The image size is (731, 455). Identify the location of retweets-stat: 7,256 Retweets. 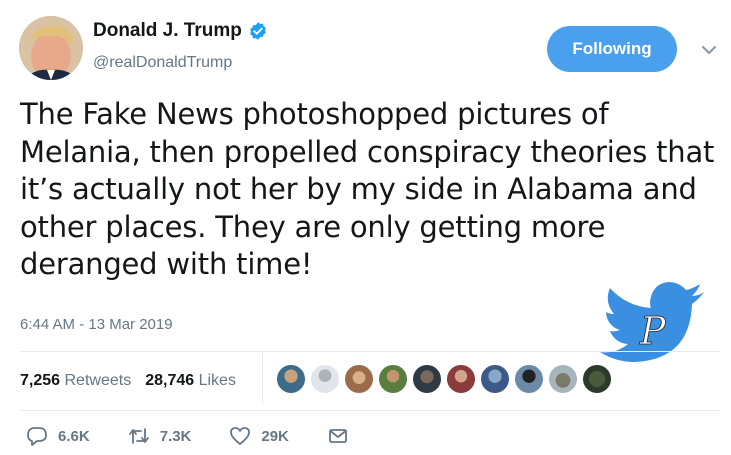
(75, 381).